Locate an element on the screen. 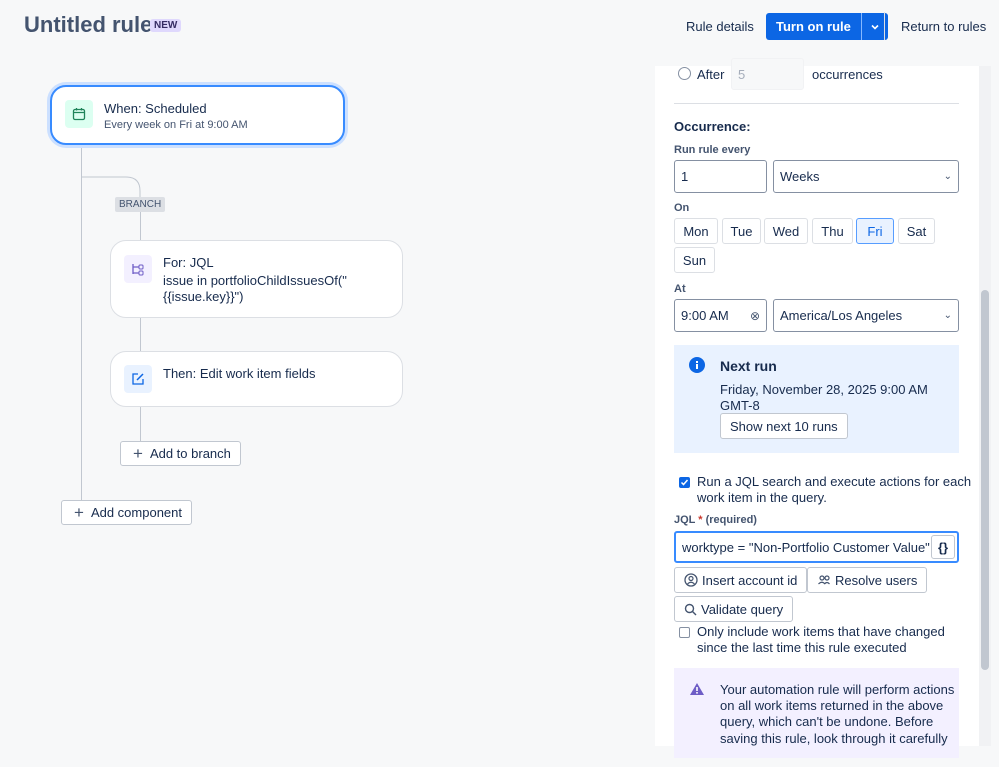 The image size is (999, 767). required-mark: * is located at coordinates (700, 520).